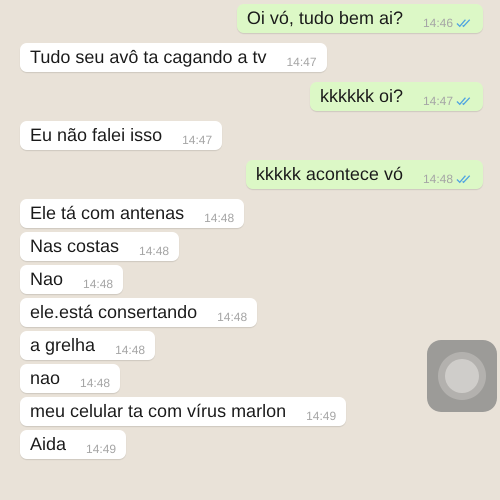 The height and width of the screenshot is (500, 500). Describe the element at coordinates (329, 174) in the screenshot. I see `message-text: kkkkk acontece vó` at that location.